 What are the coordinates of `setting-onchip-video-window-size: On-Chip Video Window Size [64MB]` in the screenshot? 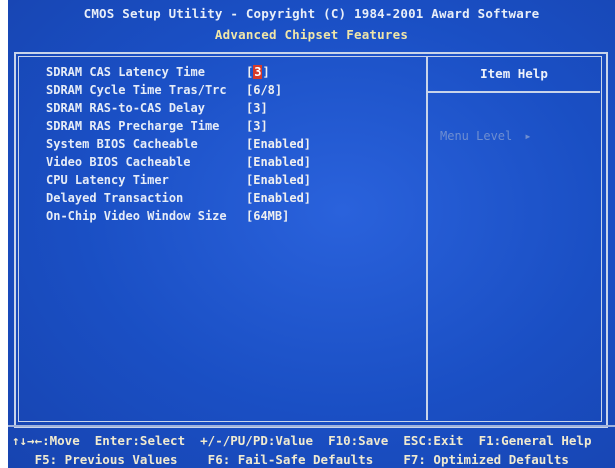 It's located at (167, 219).